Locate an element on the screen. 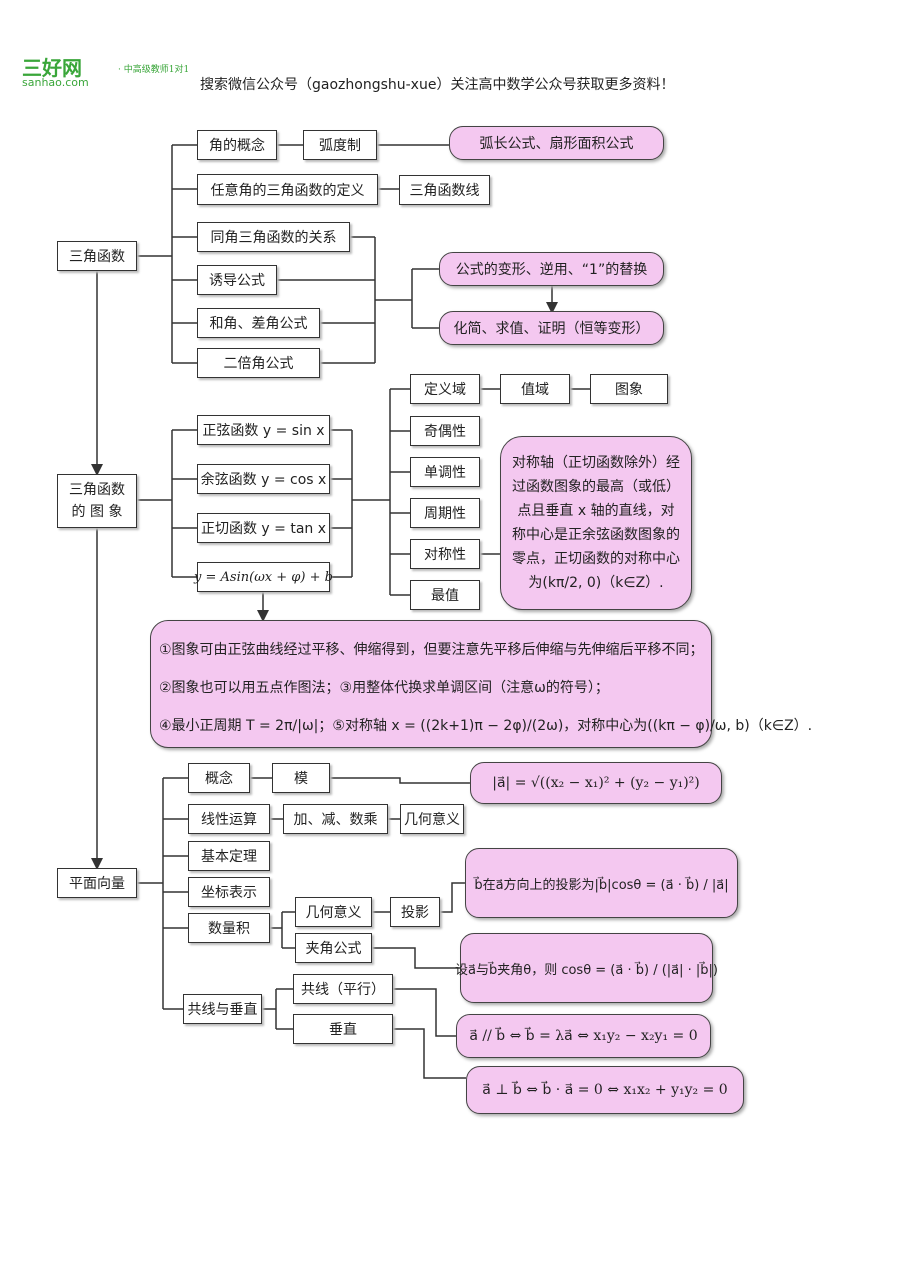 This screenshot has height=1280, width=906. parity-box: 奇偶性 is located at coordinates (445, 431).